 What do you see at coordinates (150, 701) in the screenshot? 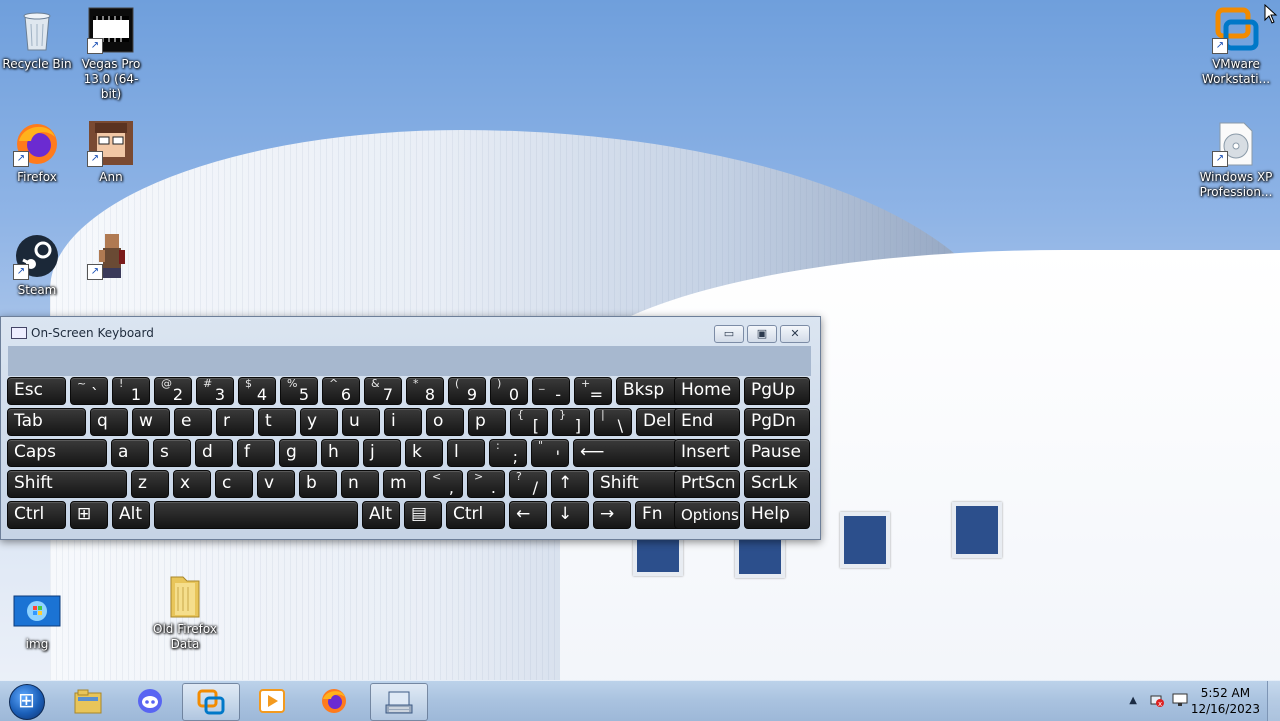
I see `taskbar-app-discord` at bounding box center [150, 701].